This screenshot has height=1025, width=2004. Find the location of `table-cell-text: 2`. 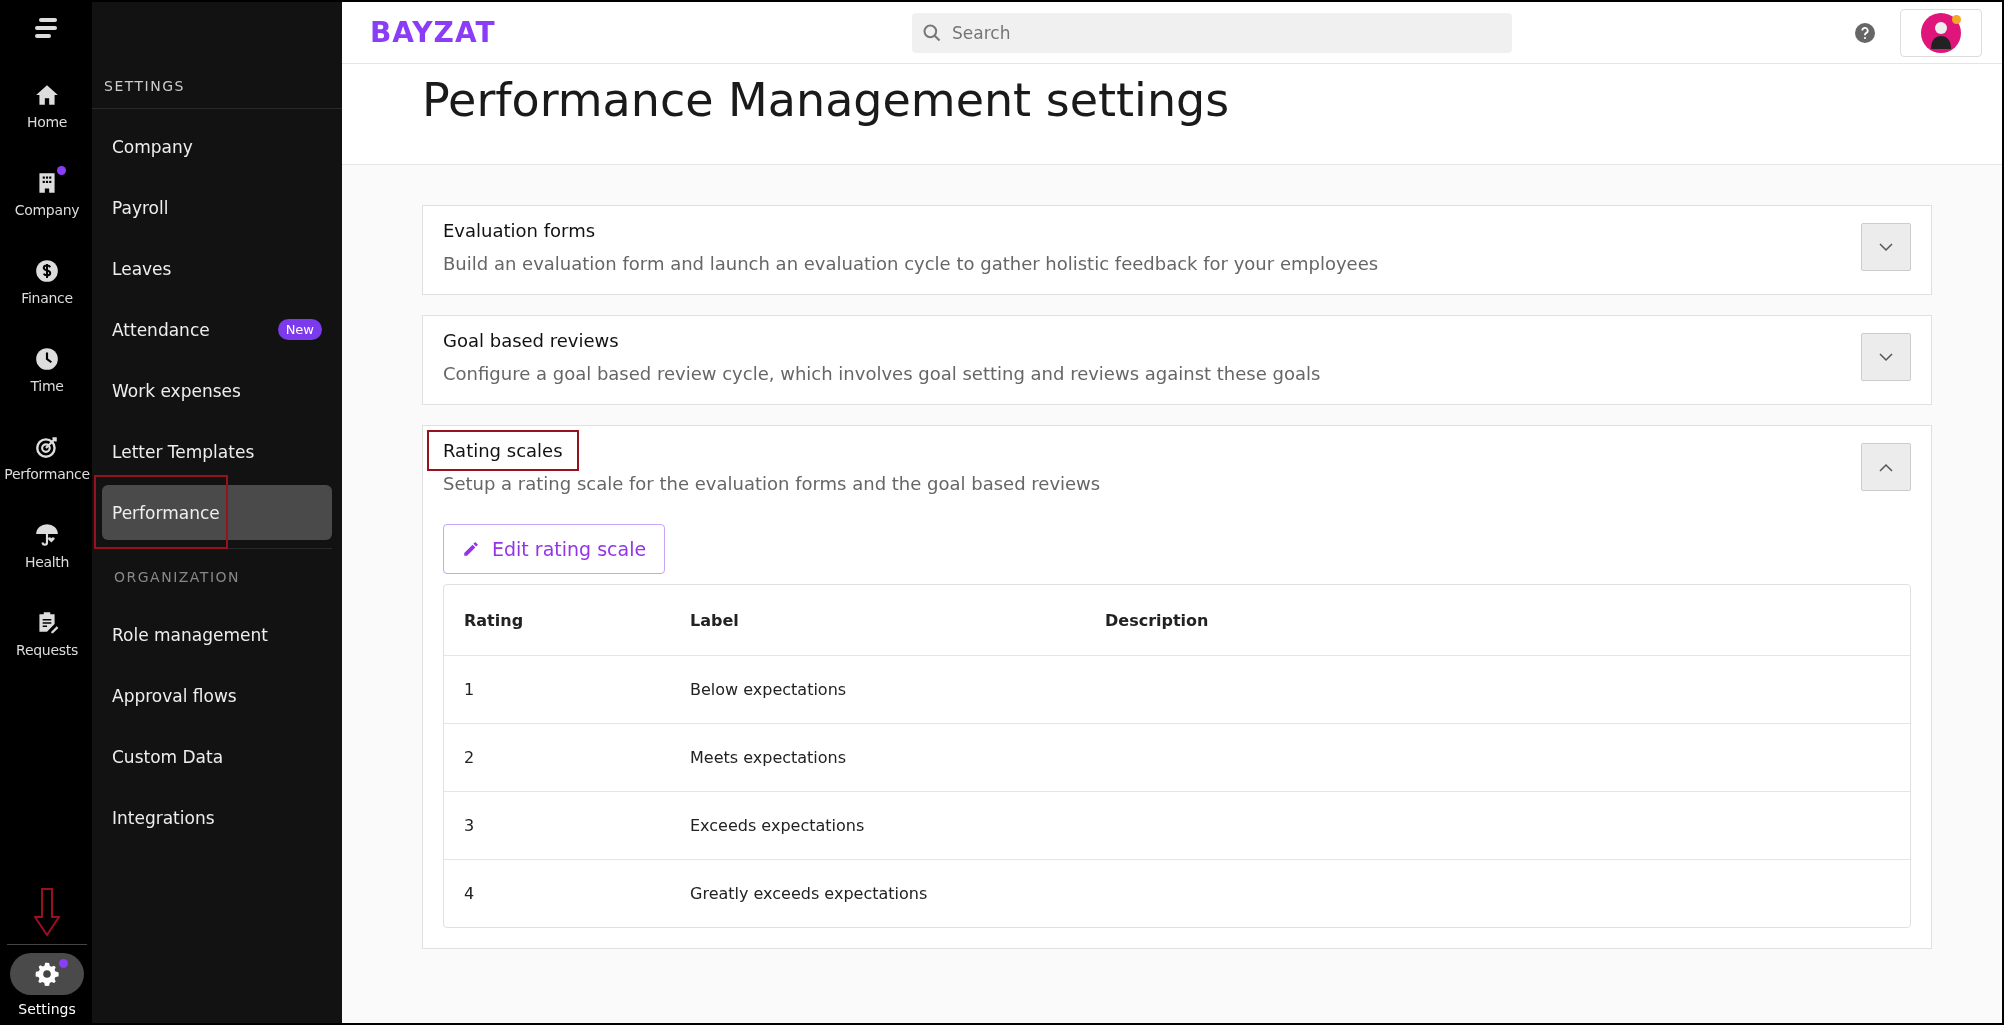

table-cell-text: 2 is located at coordinates (469, 757).